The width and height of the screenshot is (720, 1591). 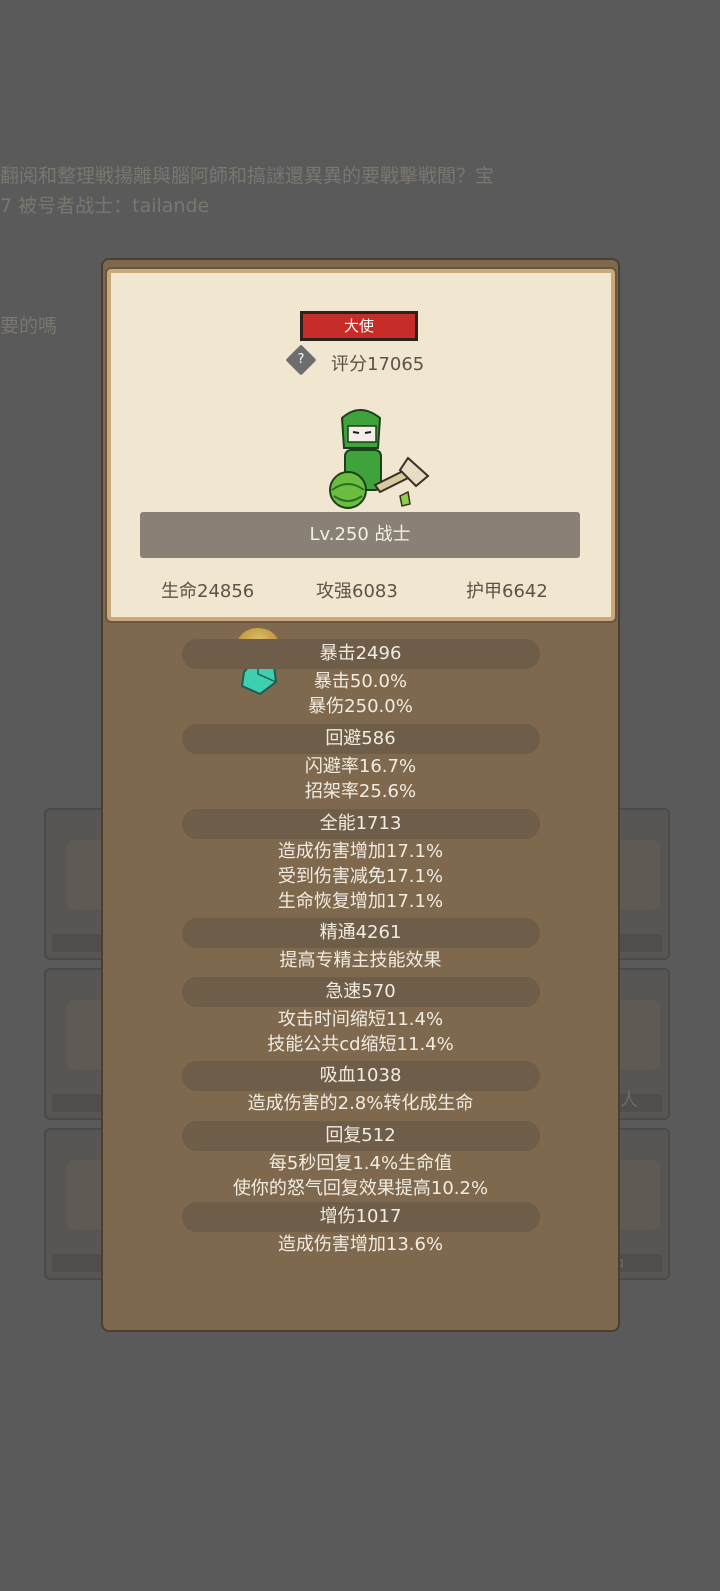 What do you see at coordinates (360, 654) in the screenshot?
I see `stat-header-crit: 暴击2496` at bounding box center [360, 654].